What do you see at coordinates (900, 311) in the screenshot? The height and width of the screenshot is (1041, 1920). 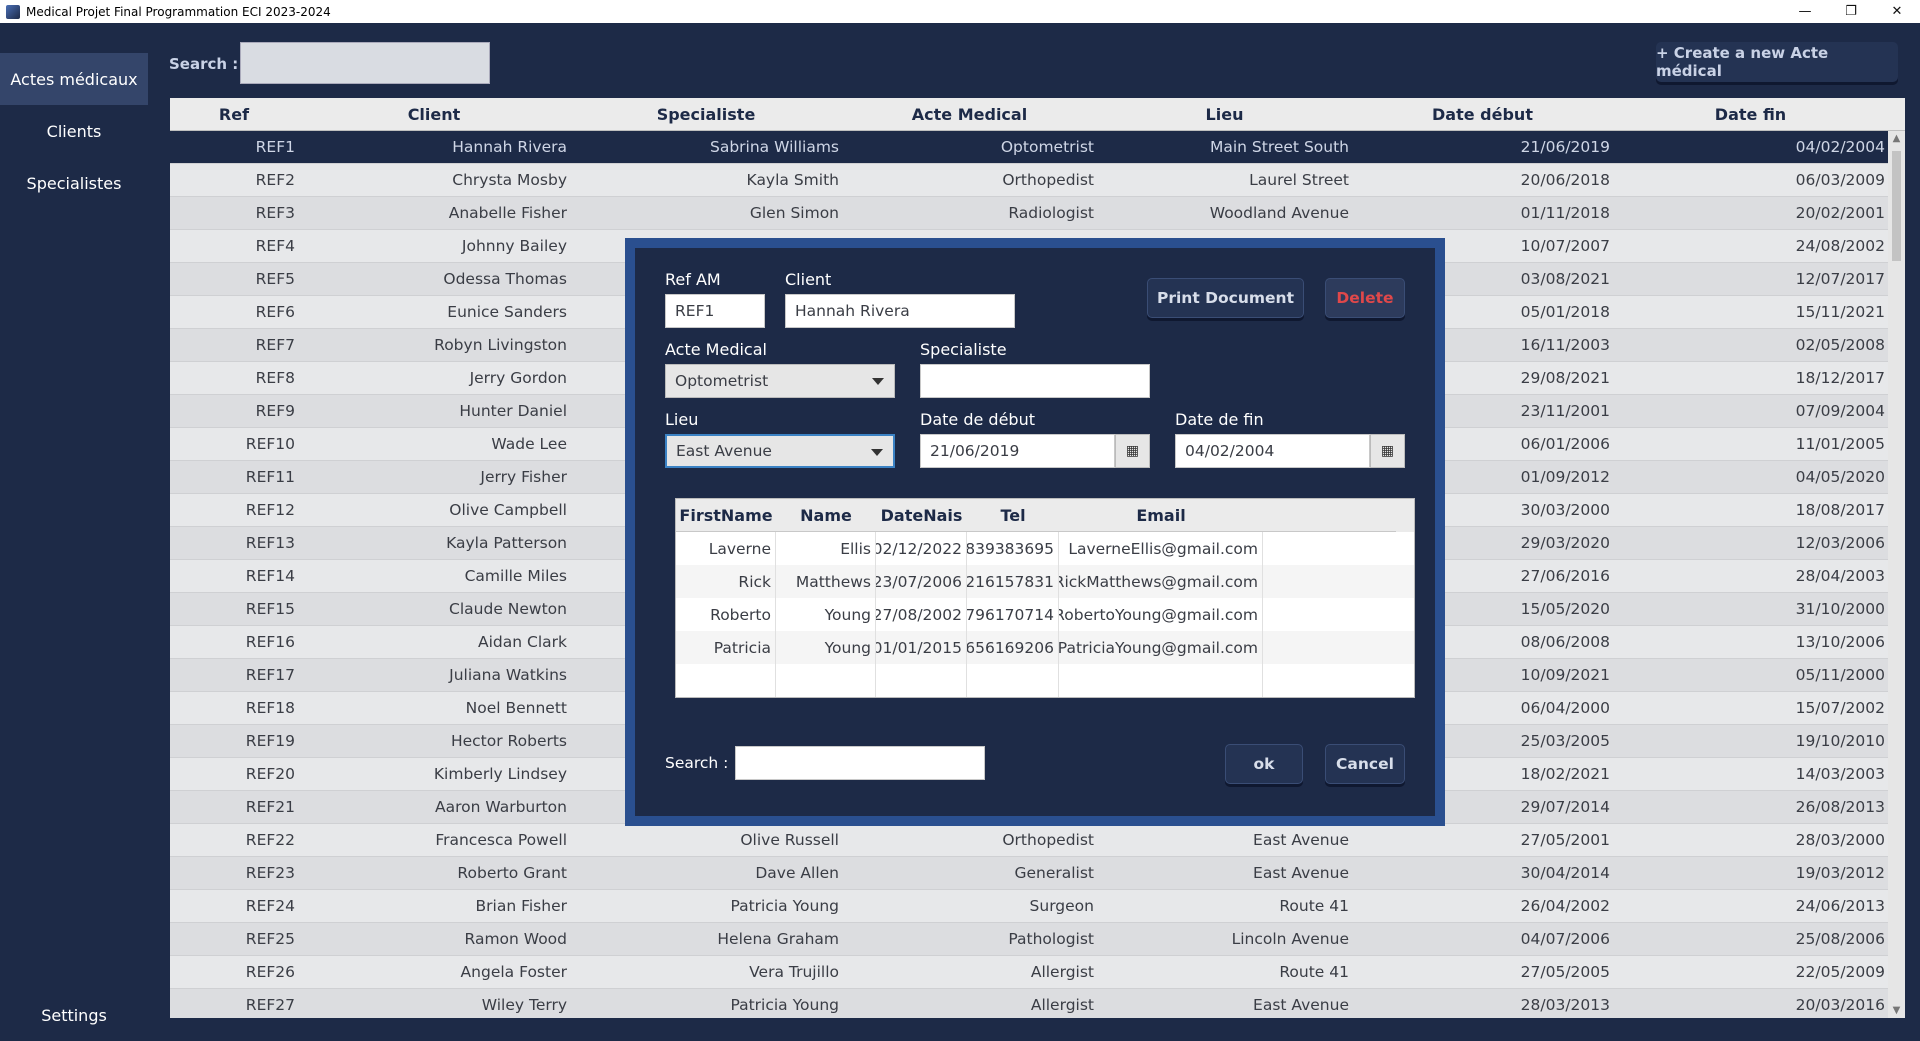 I see `client-field: Hannah Rivera` at bounding box center [900, 311].